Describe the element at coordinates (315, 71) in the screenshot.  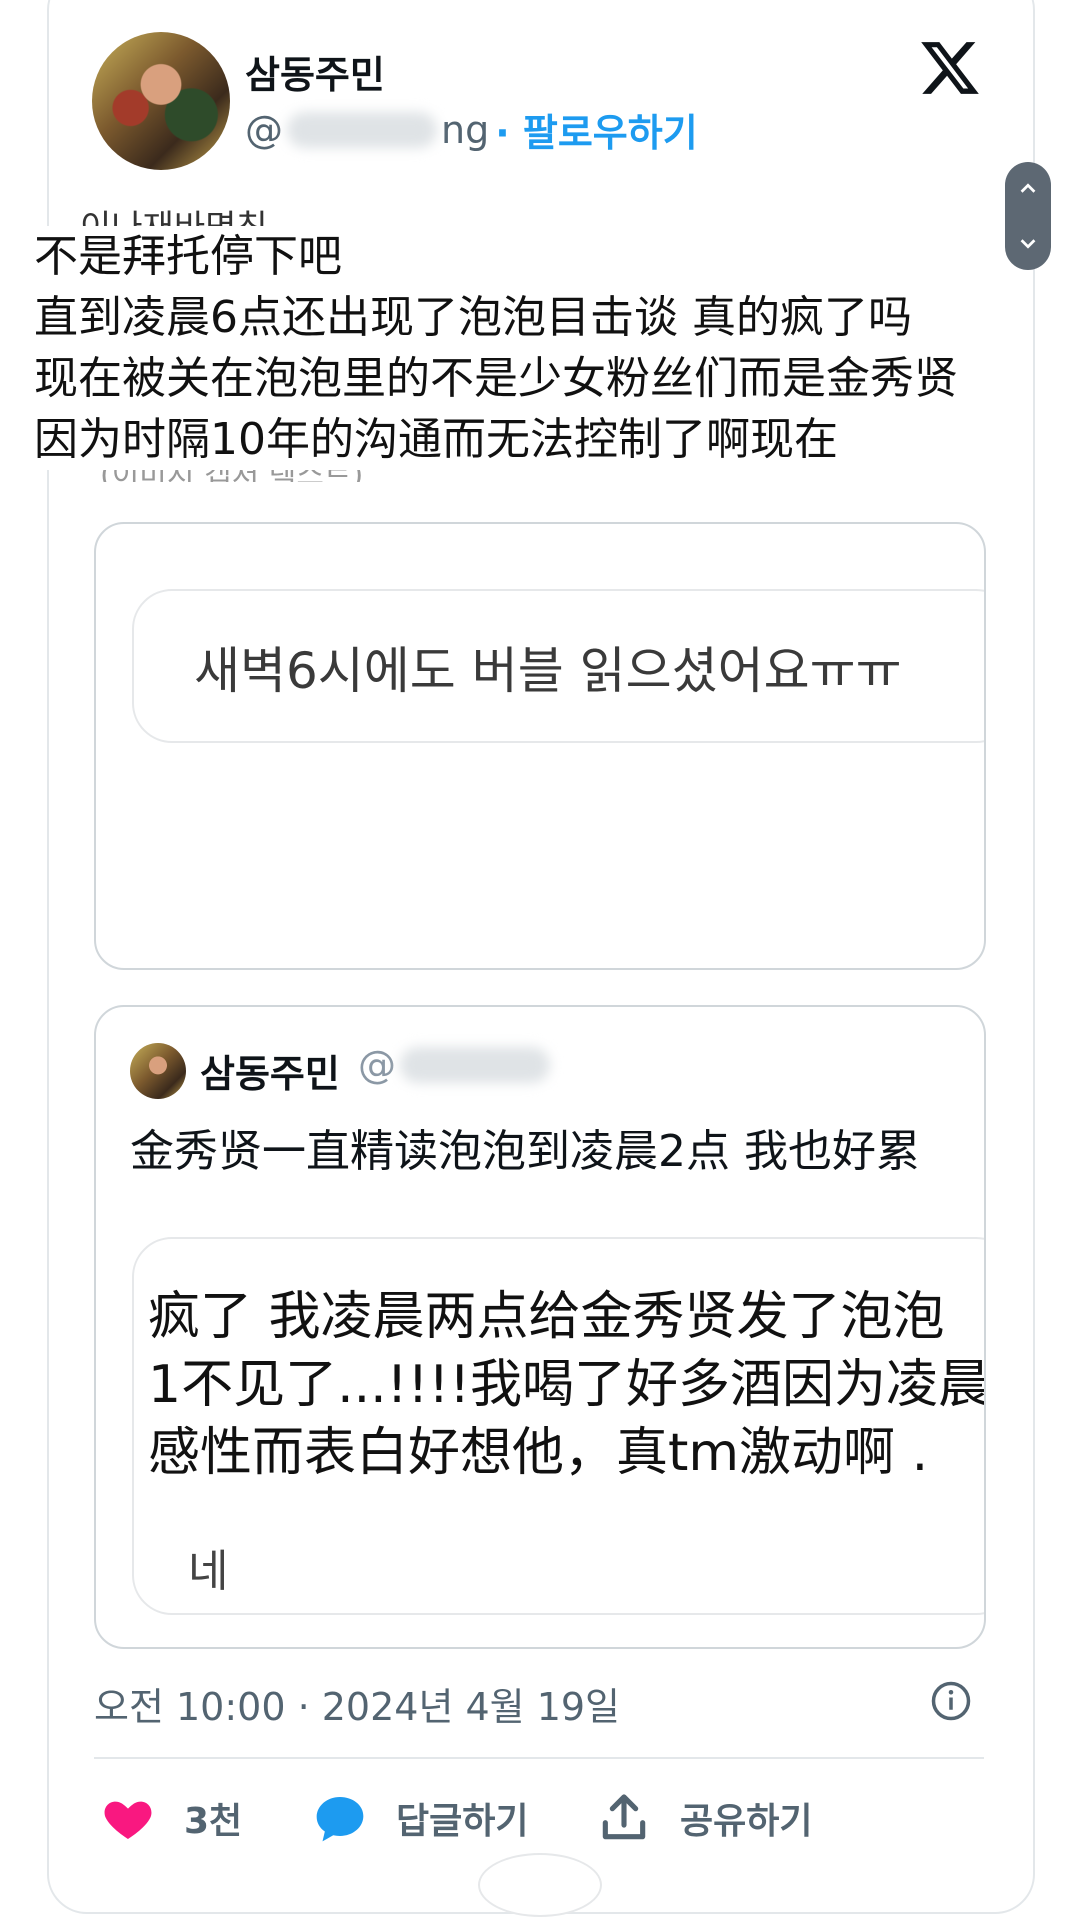
I see `author-name: 삼동주민` at that location.